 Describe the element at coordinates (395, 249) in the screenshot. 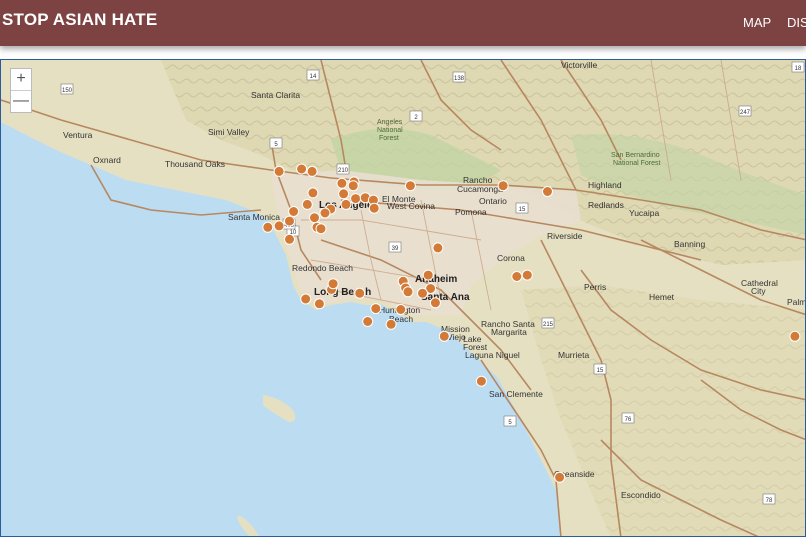

I see `route-number: 39` at that location.